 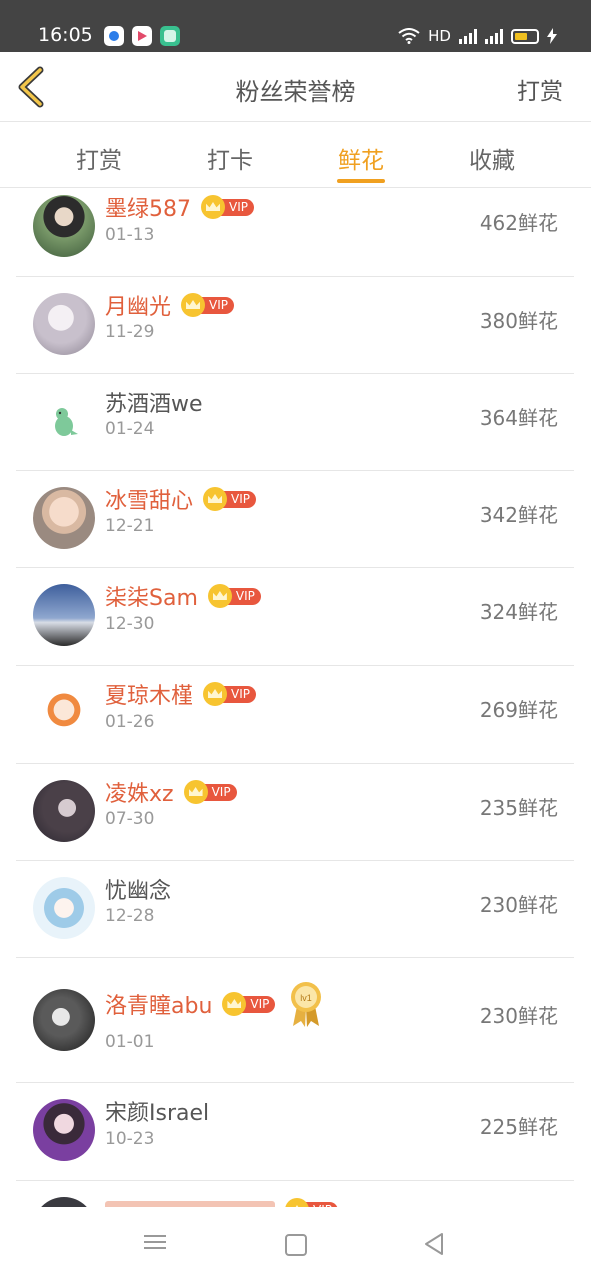 I want to click on system-nav-bar, so click(x=295, y=1243).